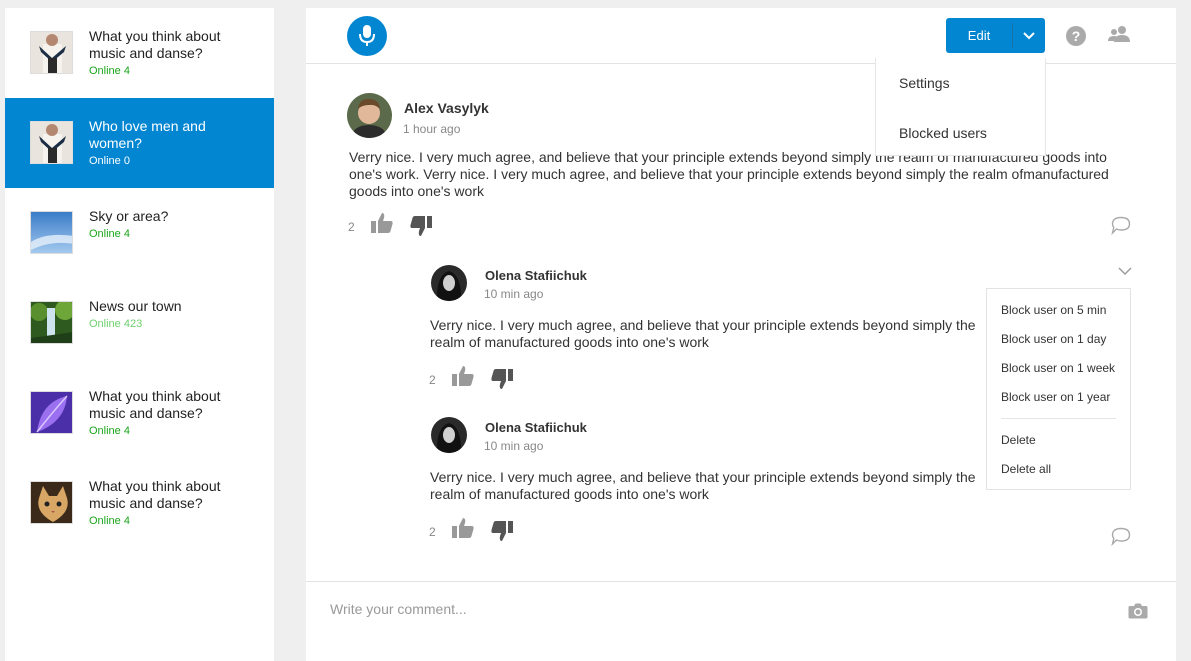 This screenshot has width=1191, height=661. Describe the element at coordinates (1058, 338) in the screenshot. I see `menu-item-block-1-day: Block user on 1 day` at that location.